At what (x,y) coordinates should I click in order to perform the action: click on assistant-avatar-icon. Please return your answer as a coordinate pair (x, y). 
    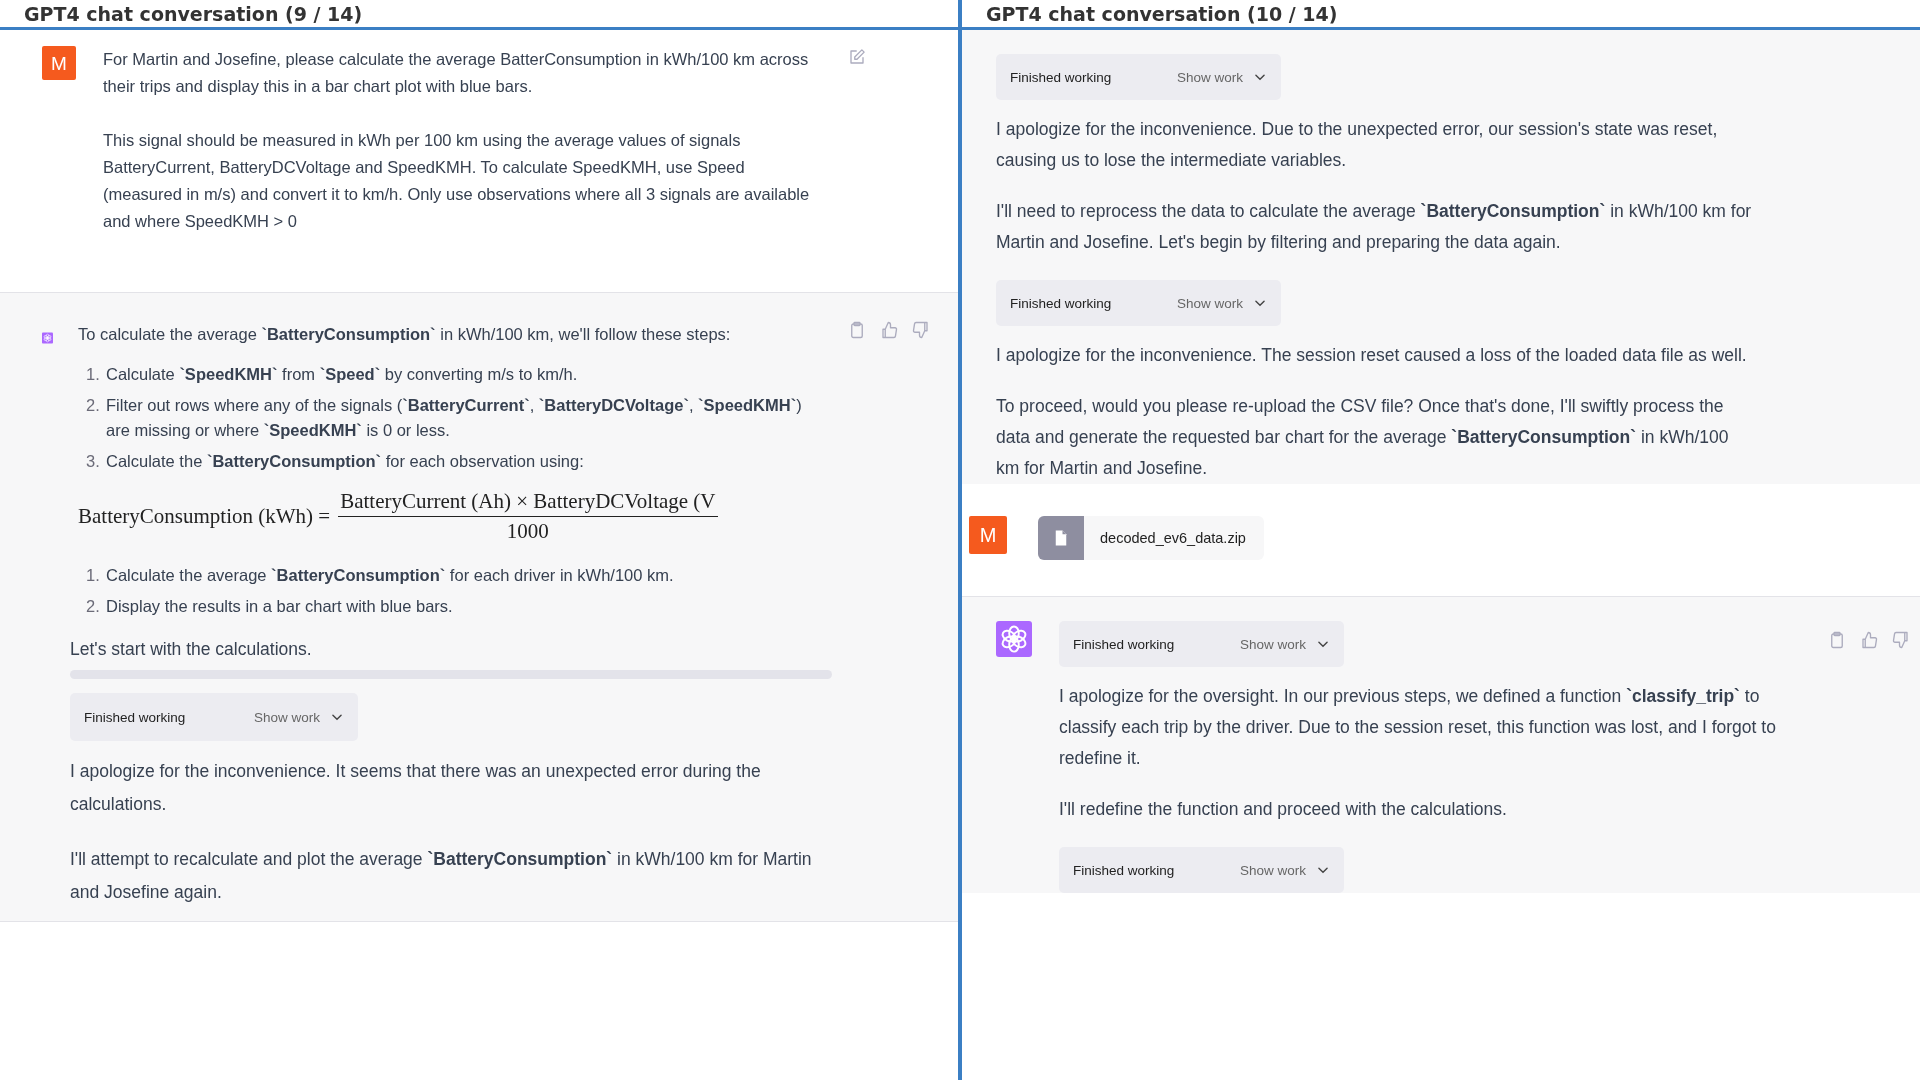
    Looking at the image, I should click on (1014, 639).